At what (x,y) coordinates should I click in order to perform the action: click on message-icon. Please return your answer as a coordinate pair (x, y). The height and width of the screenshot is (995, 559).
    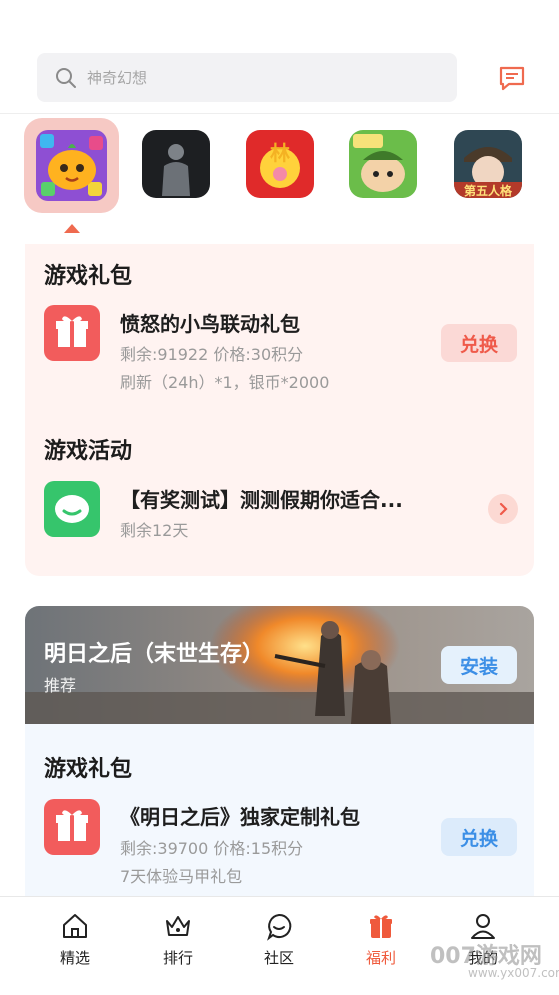
    Looking at the image, I should click on (512, 78).